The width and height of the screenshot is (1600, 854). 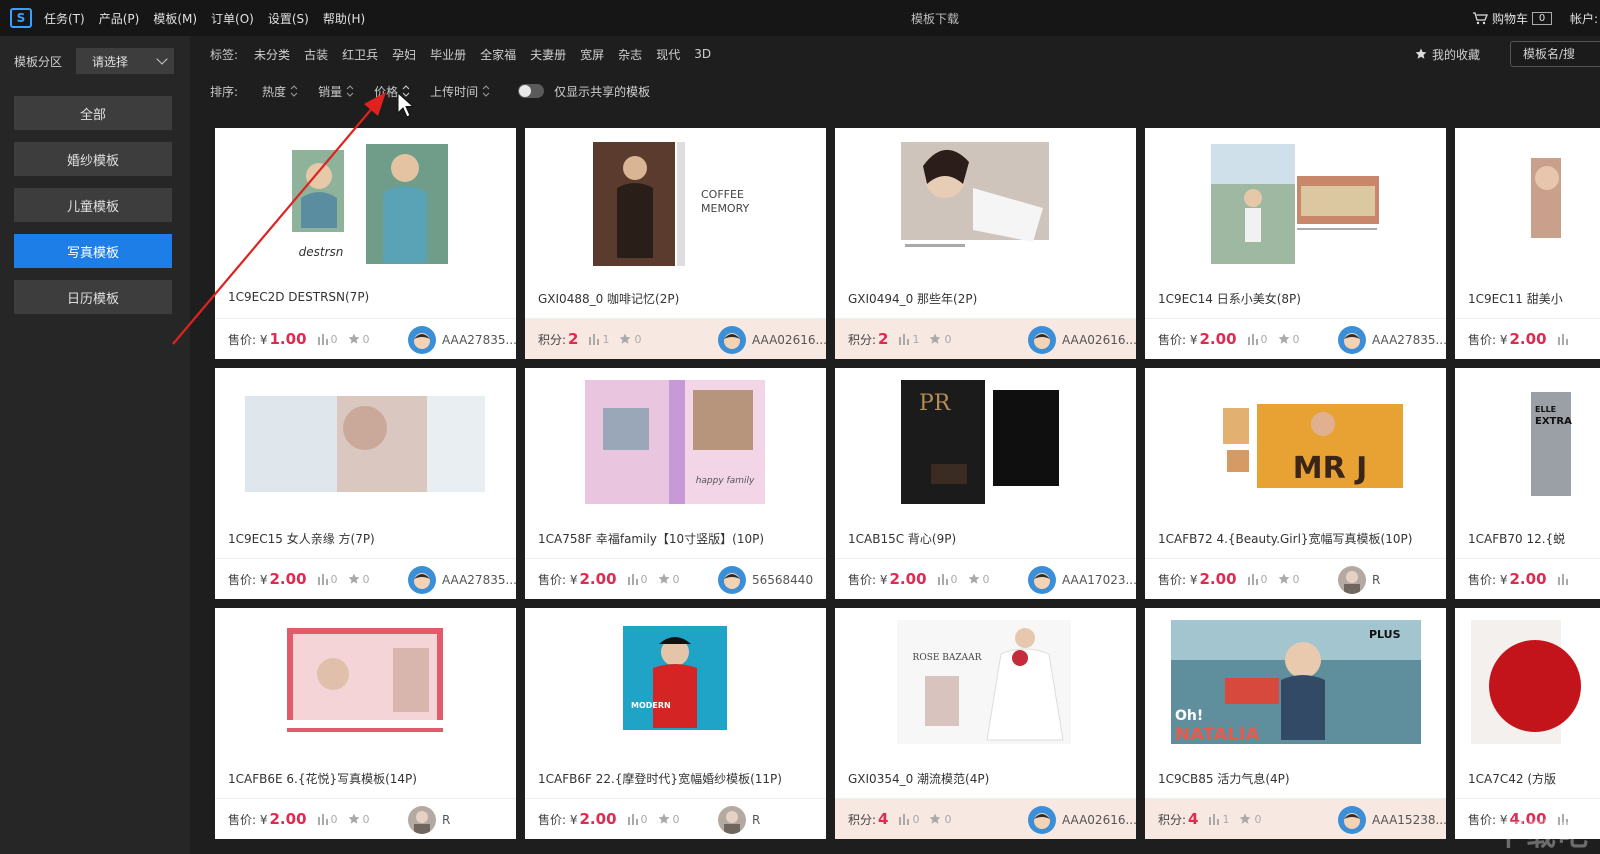 I want to click on menu-settings: 设置(S), so click(x=288, y=18).